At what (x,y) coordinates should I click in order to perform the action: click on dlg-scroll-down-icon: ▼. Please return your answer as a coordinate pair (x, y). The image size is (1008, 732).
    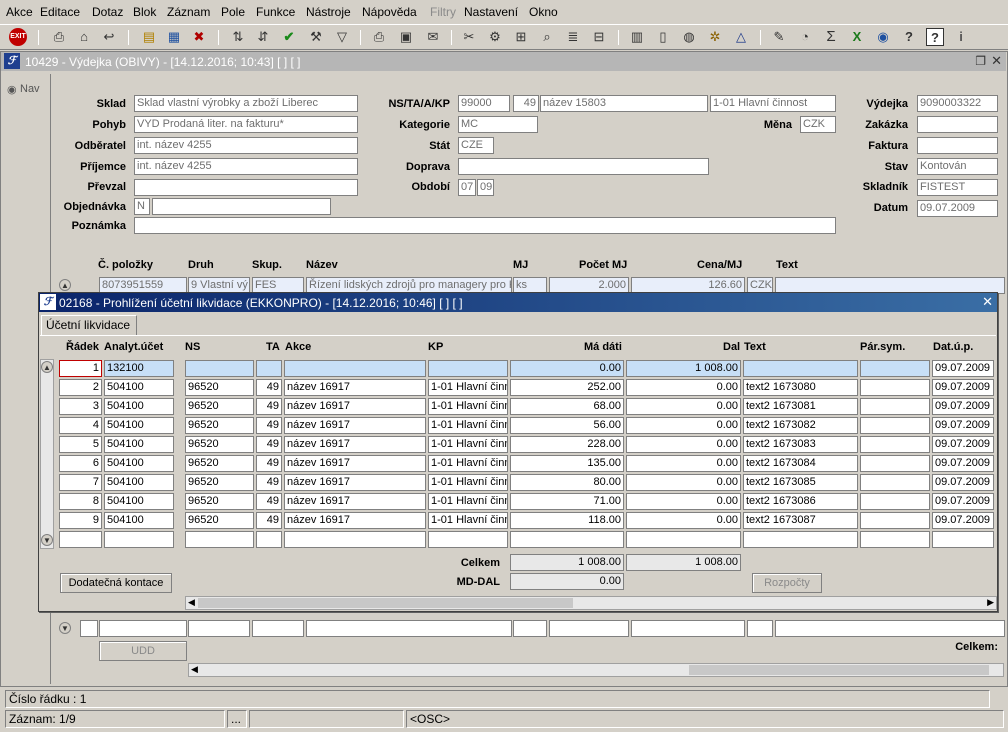
    Looking at the image, I should click on (47, 540).